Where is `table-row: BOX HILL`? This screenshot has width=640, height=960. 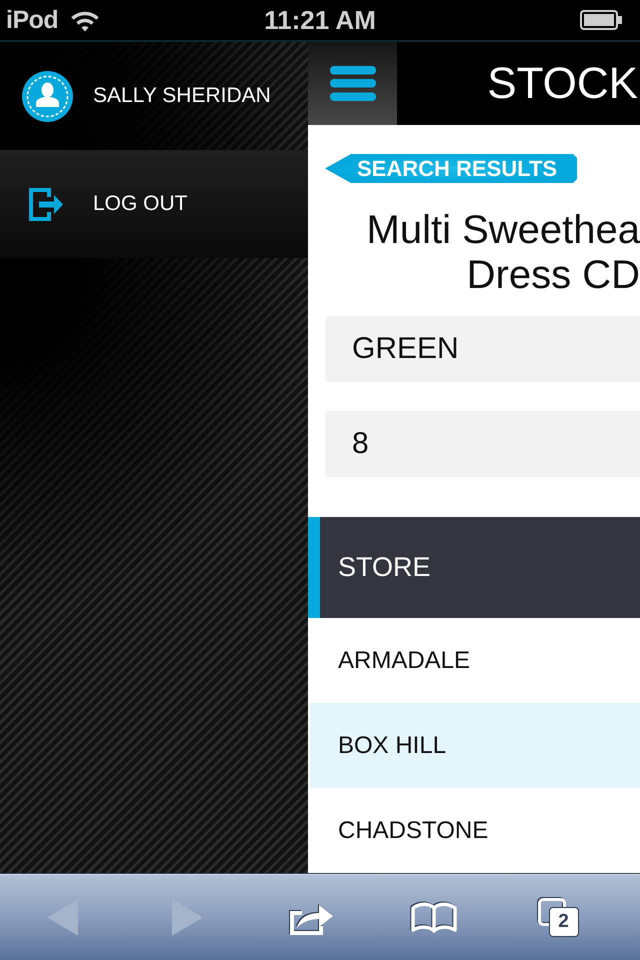
table-row: BOX HILL is located at coordinates (475, 745).